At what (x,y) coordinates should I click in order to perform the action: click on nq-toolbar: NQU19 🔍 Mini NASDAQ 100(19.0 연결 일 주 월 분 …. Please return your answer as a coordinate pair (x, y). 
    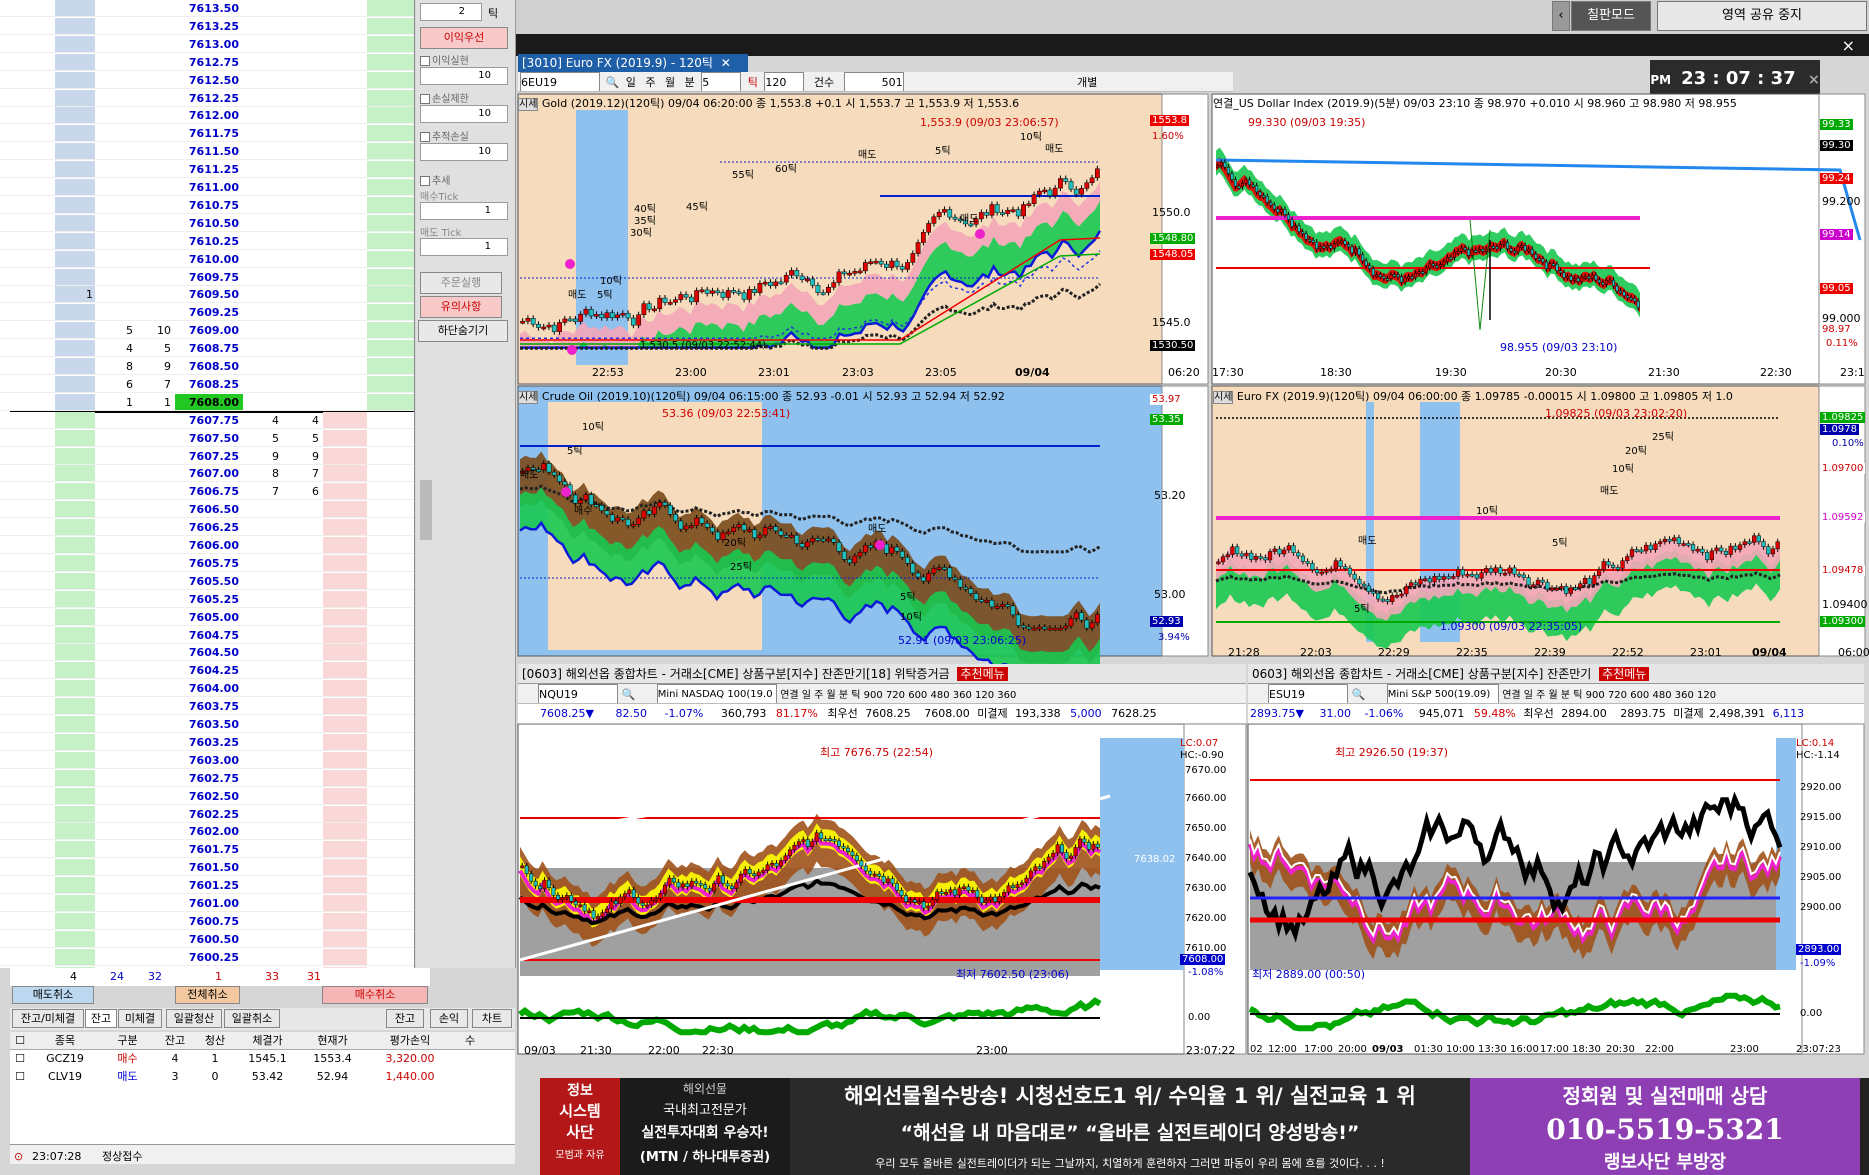
    Looking at the image, I should click on (882, 694).